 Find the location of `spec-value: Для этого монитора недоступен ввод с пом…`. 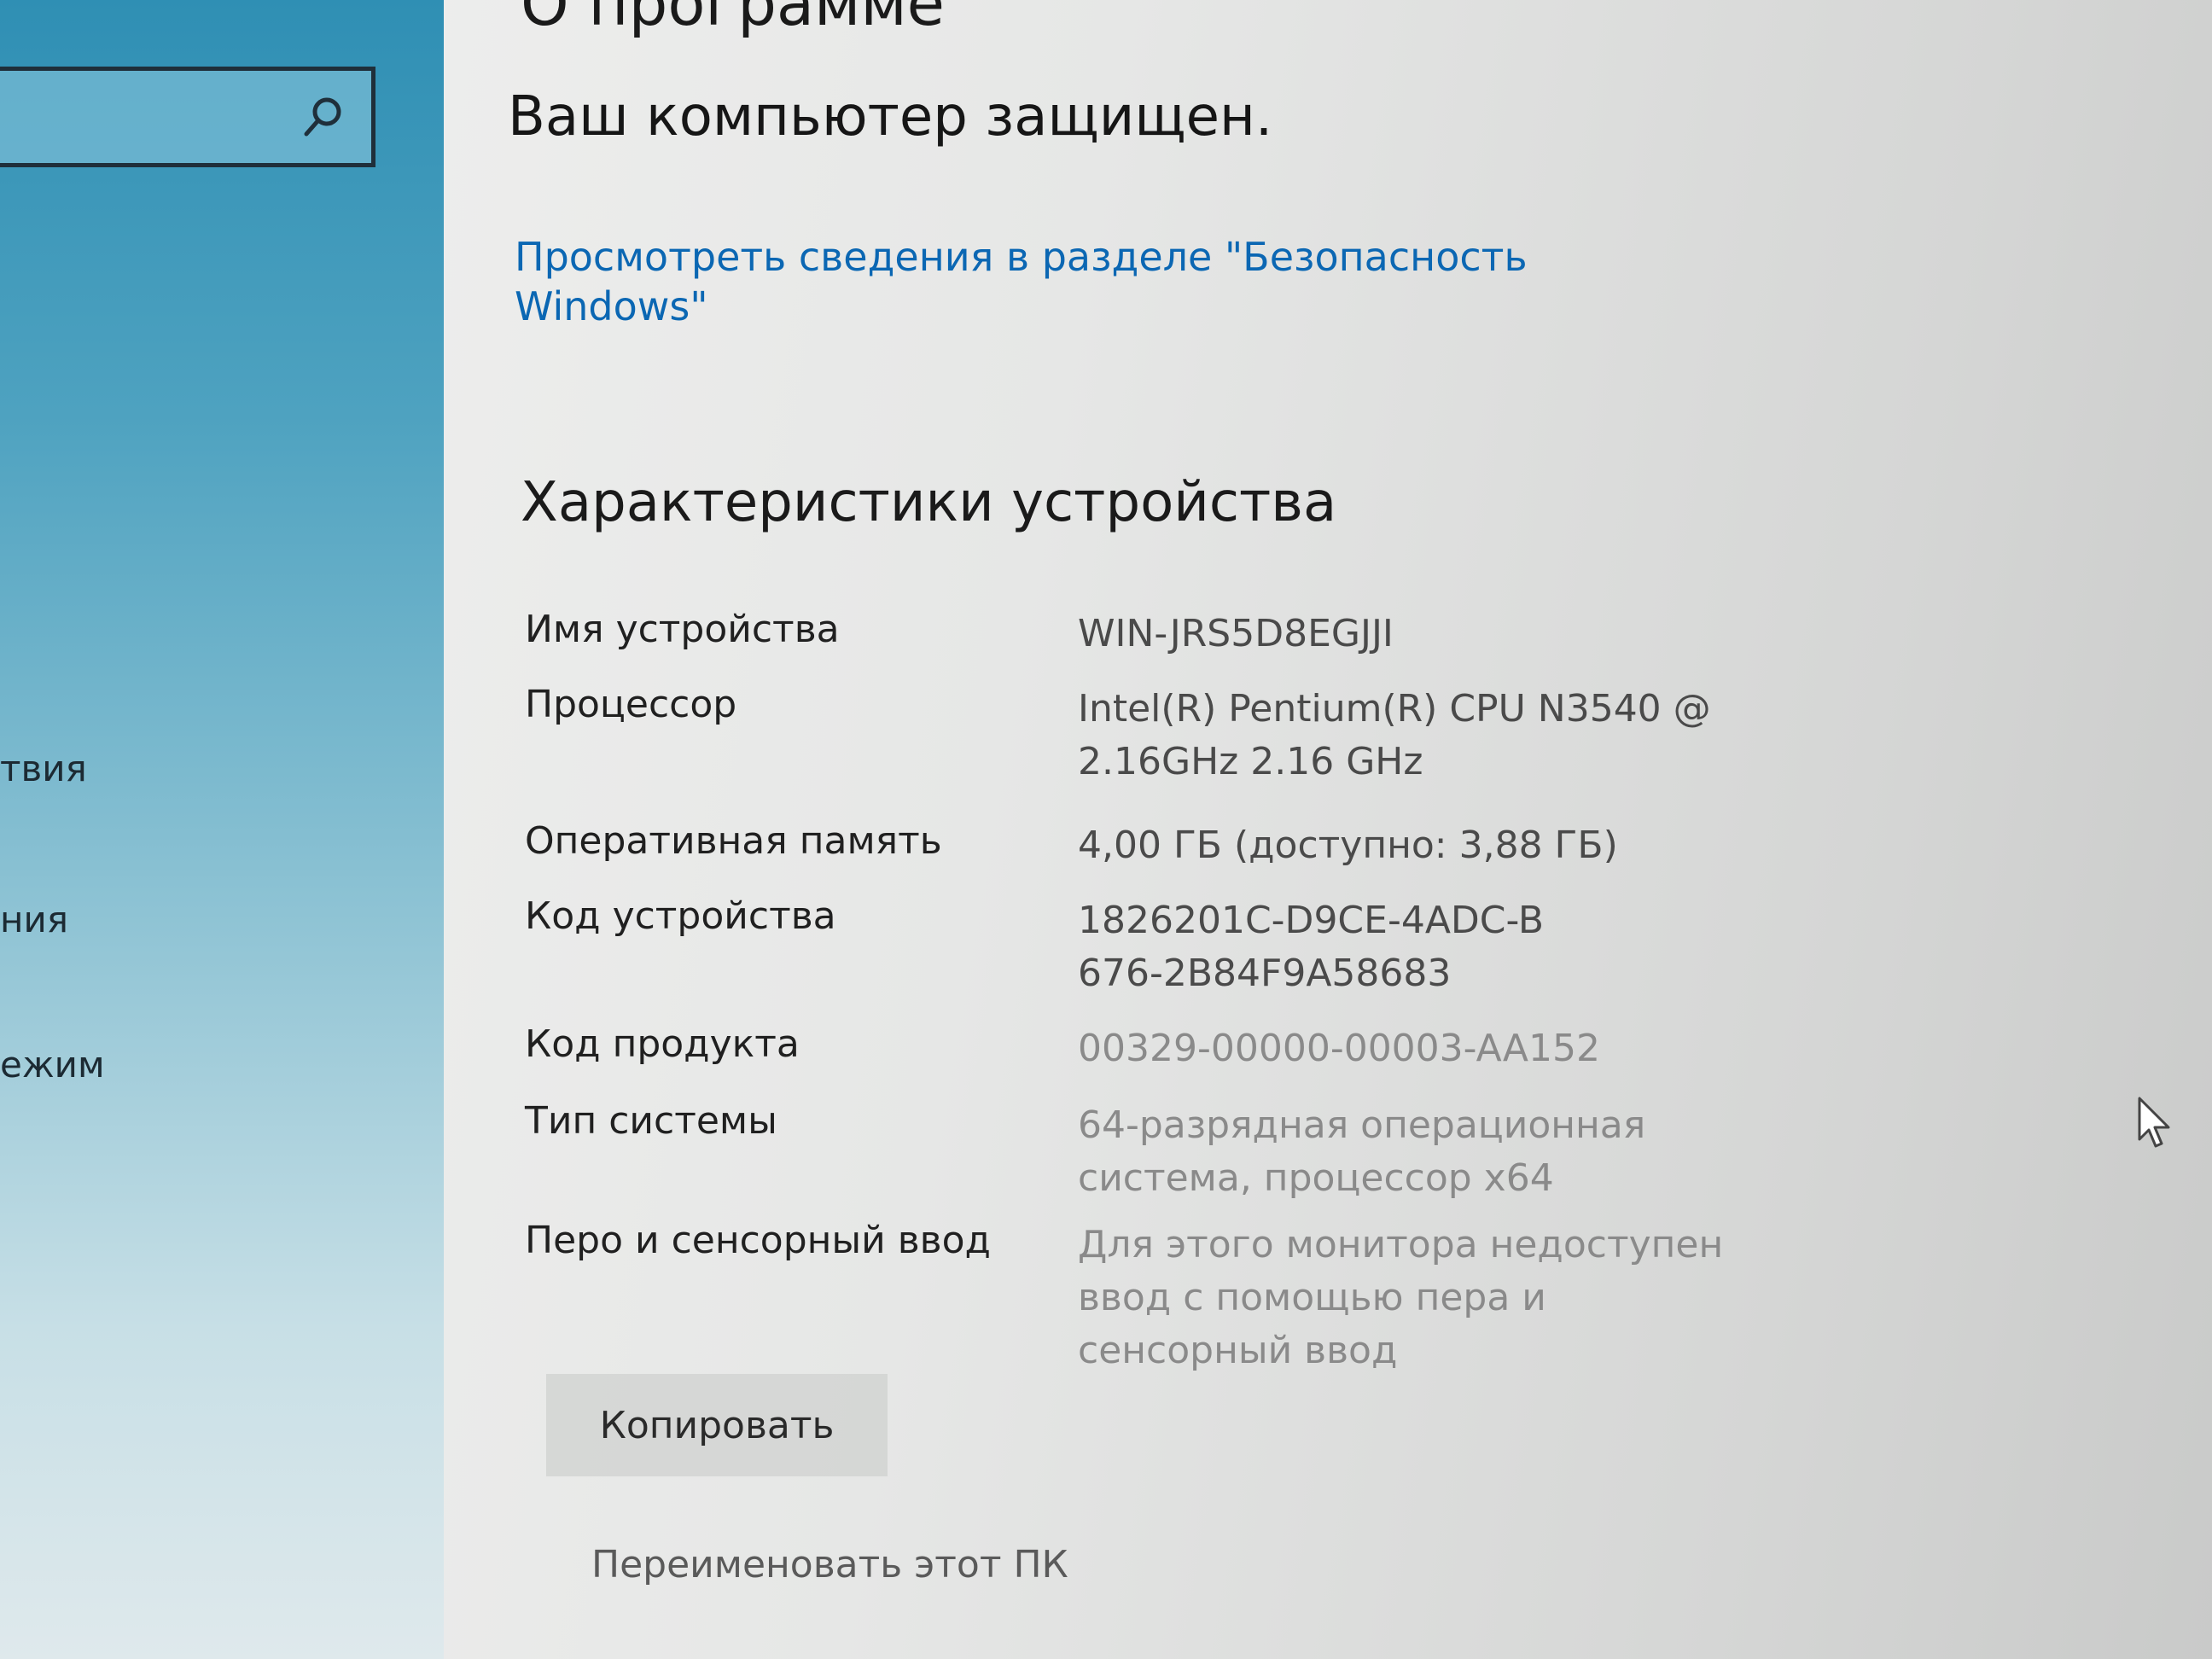

spec-value: Для этого монитора недоступен ввод с пом… is located at coordinates (1401, 1297).